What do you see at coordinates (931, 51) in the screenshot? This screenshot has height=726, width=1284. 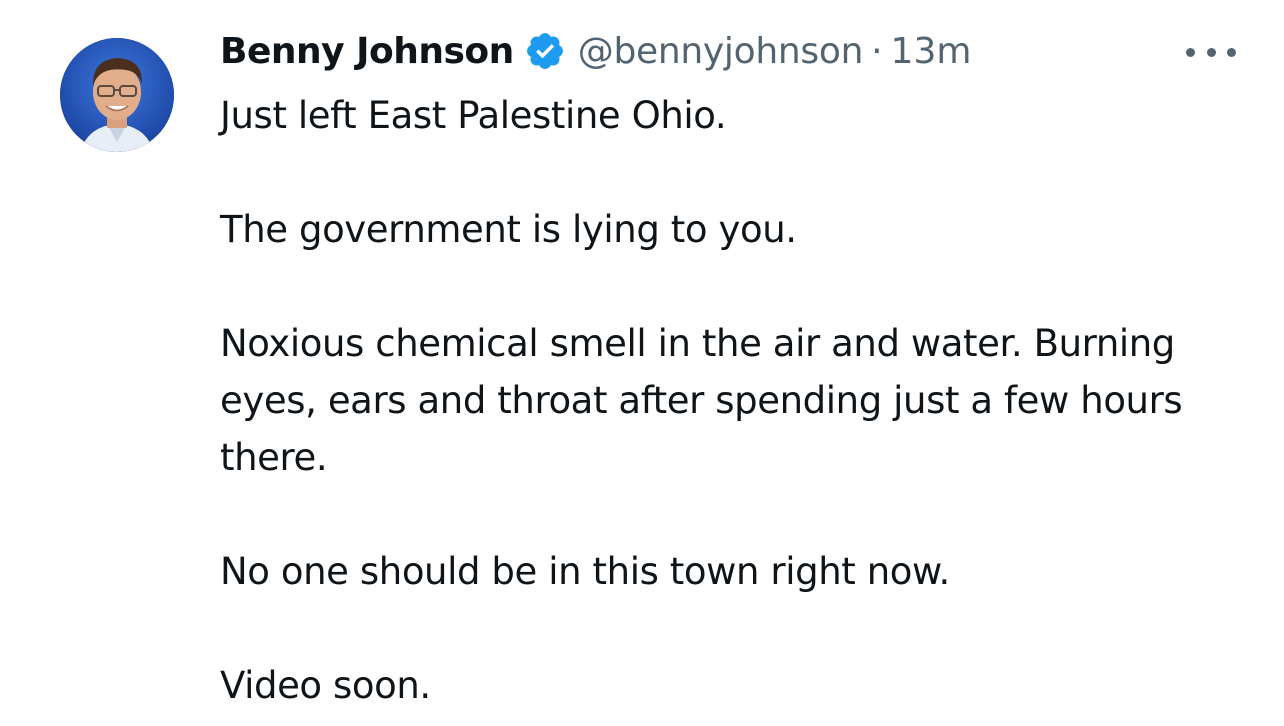 I see `timestamp: 13m` at bounding box center [931, 51].